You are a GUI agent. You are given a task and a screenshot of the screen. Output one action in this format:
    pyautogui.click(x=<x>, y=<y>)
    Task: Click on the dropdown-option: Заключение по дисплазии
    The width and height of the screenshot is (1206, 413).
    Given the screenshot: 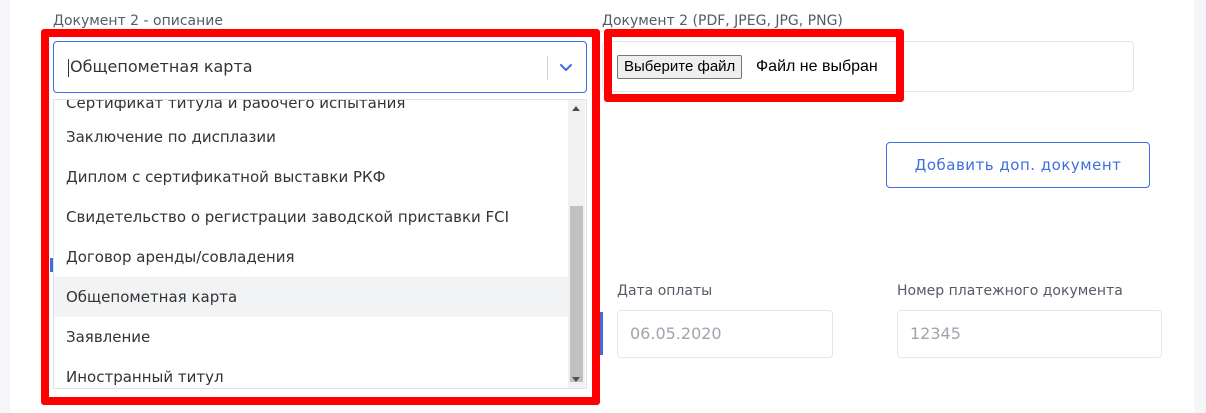 What is the action you would take?
    pyautogui.click(x=311, y=137)
    